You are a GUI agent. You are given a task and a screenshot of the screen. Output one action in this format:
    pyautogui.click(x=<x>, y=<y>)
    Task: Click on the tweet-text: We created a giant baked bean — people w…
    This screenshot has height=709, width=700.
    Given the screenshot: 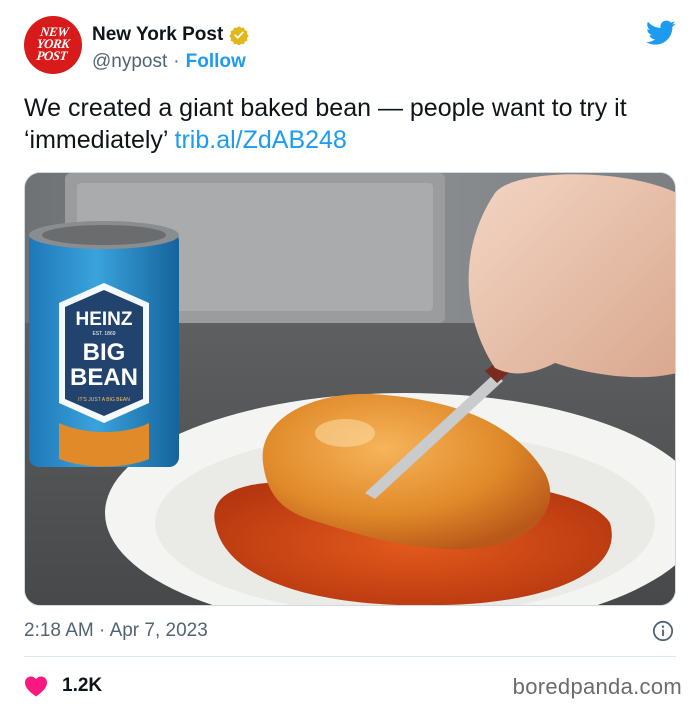 What is the action you would take?
    pyautogui.click(x=349, y=124)
    